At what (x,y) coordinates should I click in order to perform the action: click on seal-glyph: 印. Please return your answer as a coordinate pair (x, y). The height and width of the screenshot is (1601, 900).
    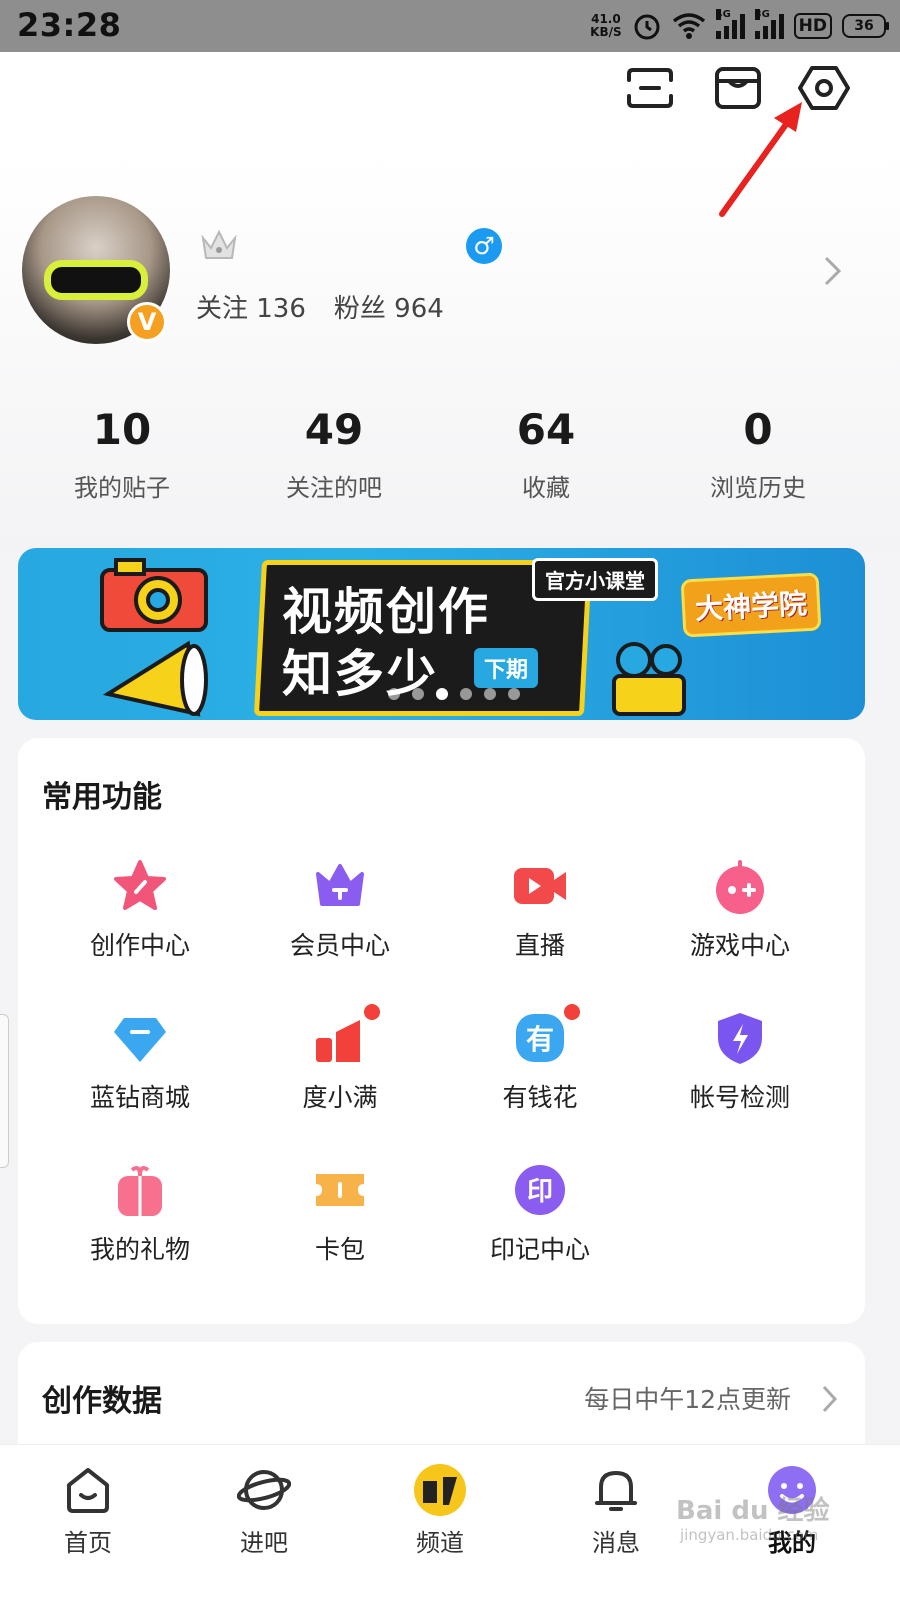
    Looking at the image, I should click on (539, 1192).